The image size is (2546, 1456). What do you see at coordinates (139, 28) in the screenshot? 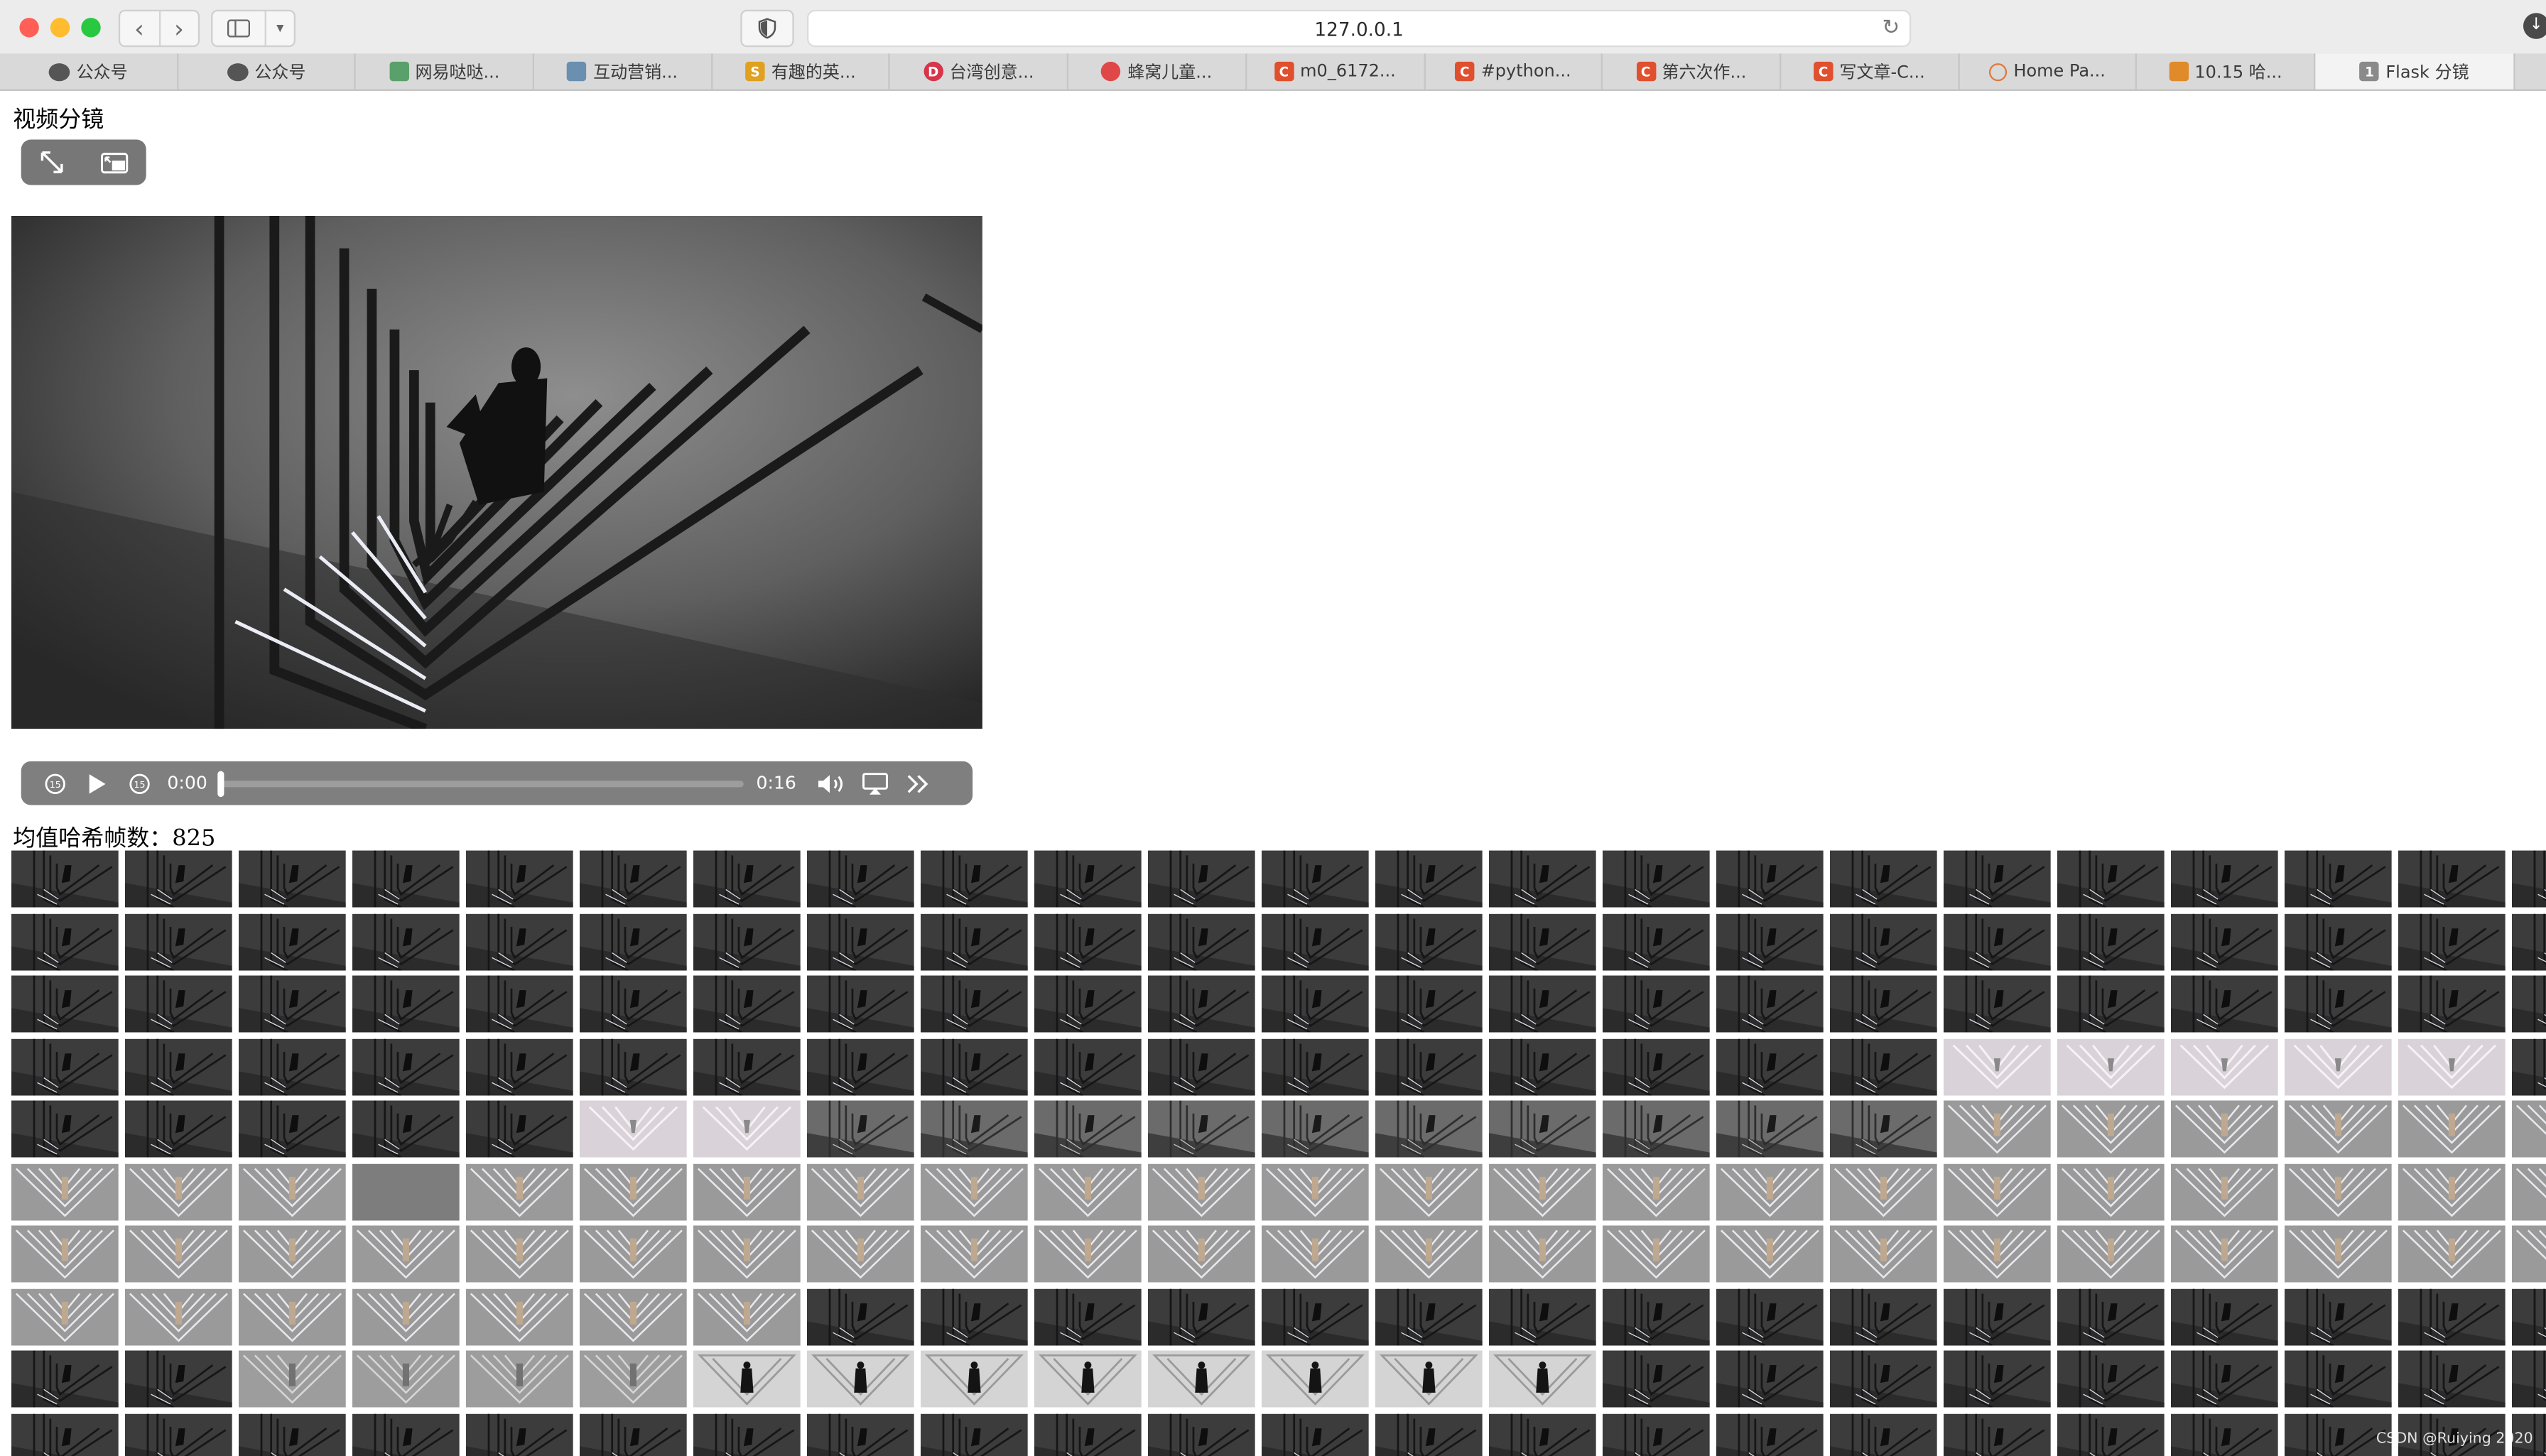
I see `back-button: ‹` at bounding box center [139, 28].